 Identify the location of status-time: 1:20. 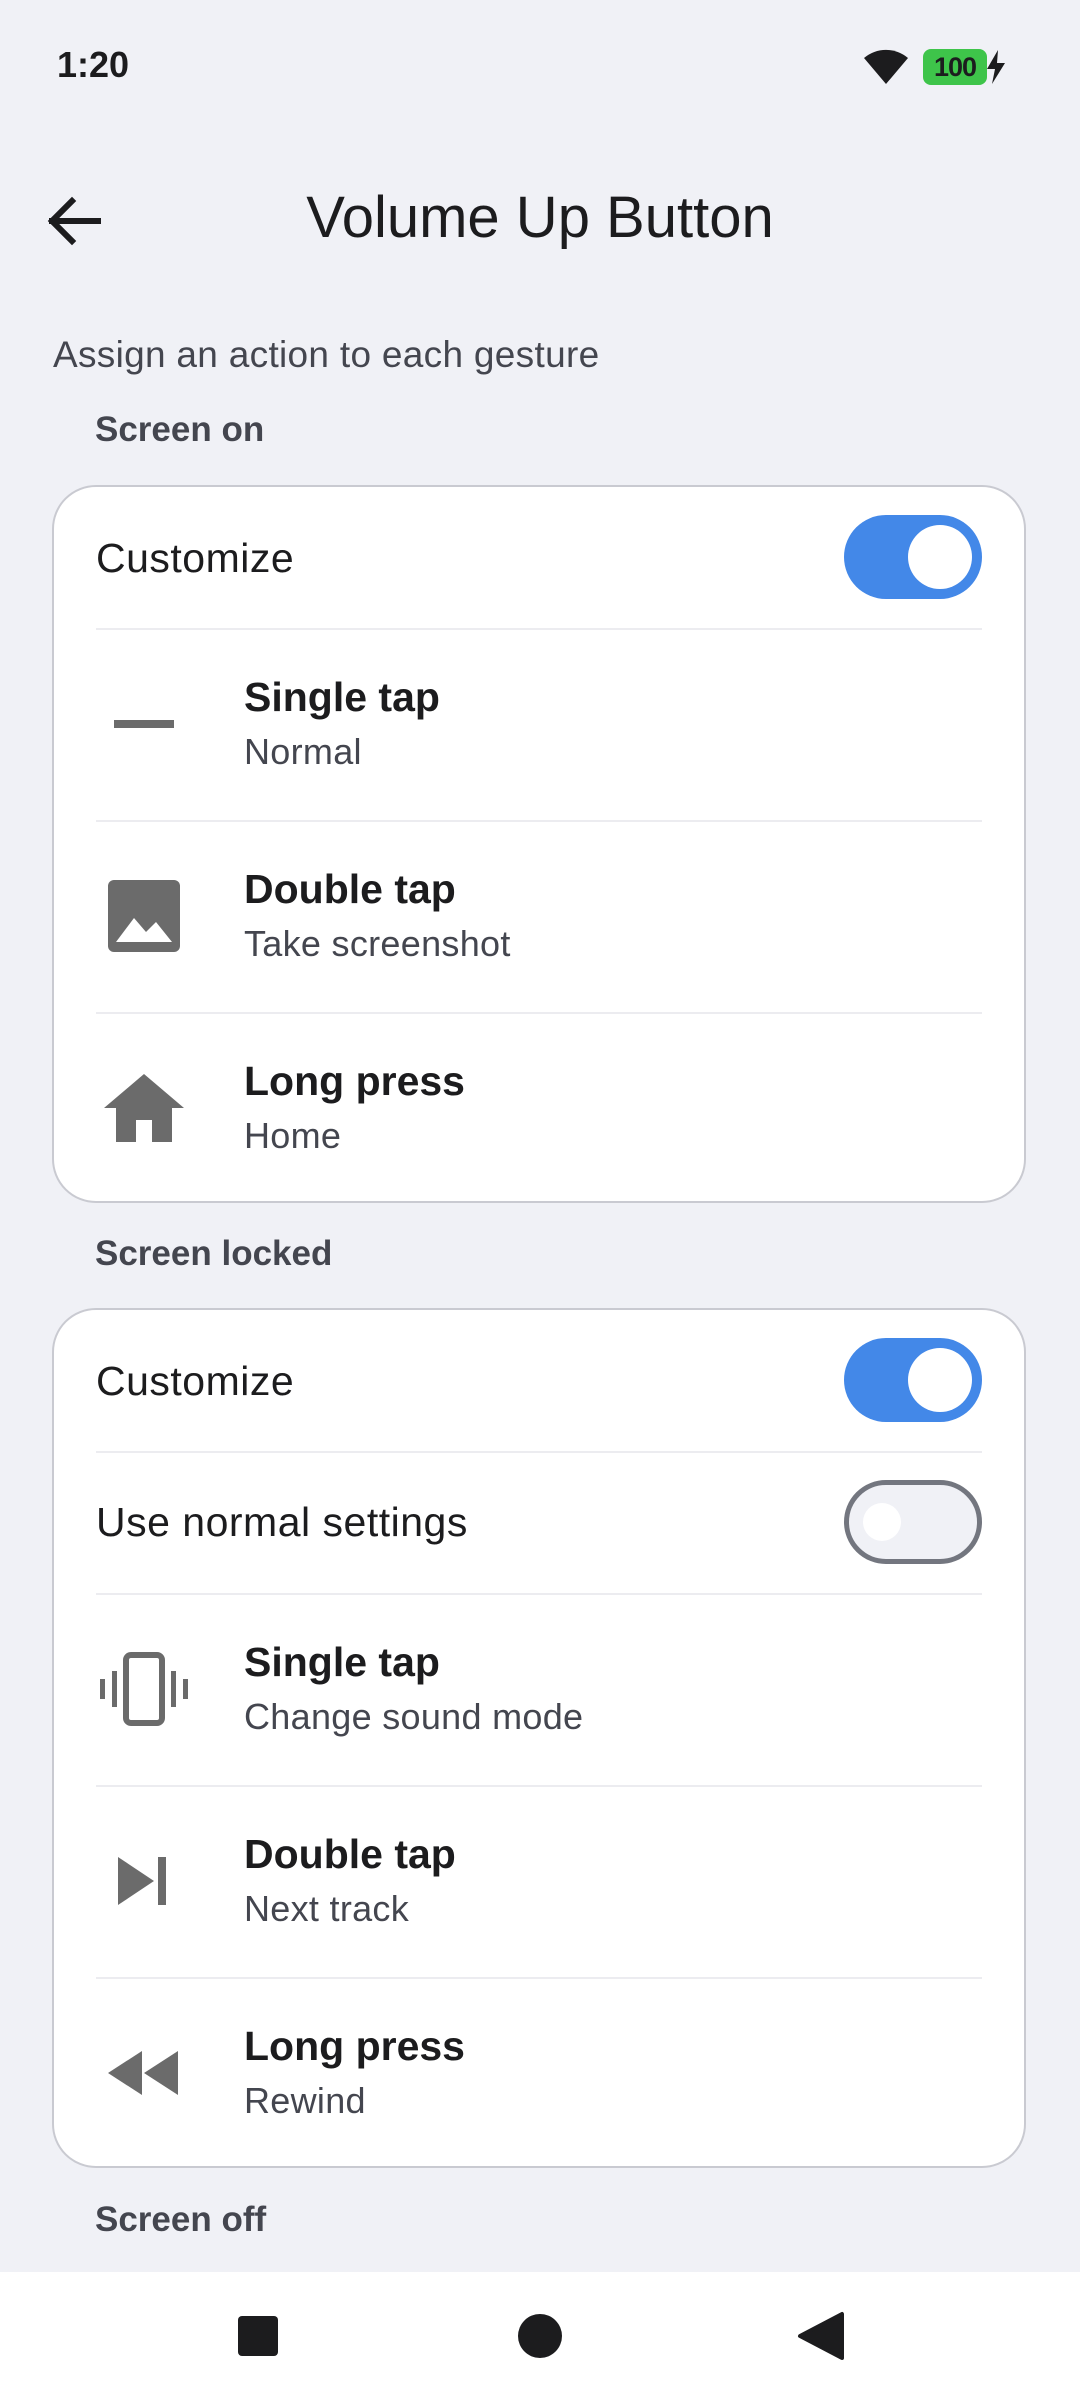
(93, 64).